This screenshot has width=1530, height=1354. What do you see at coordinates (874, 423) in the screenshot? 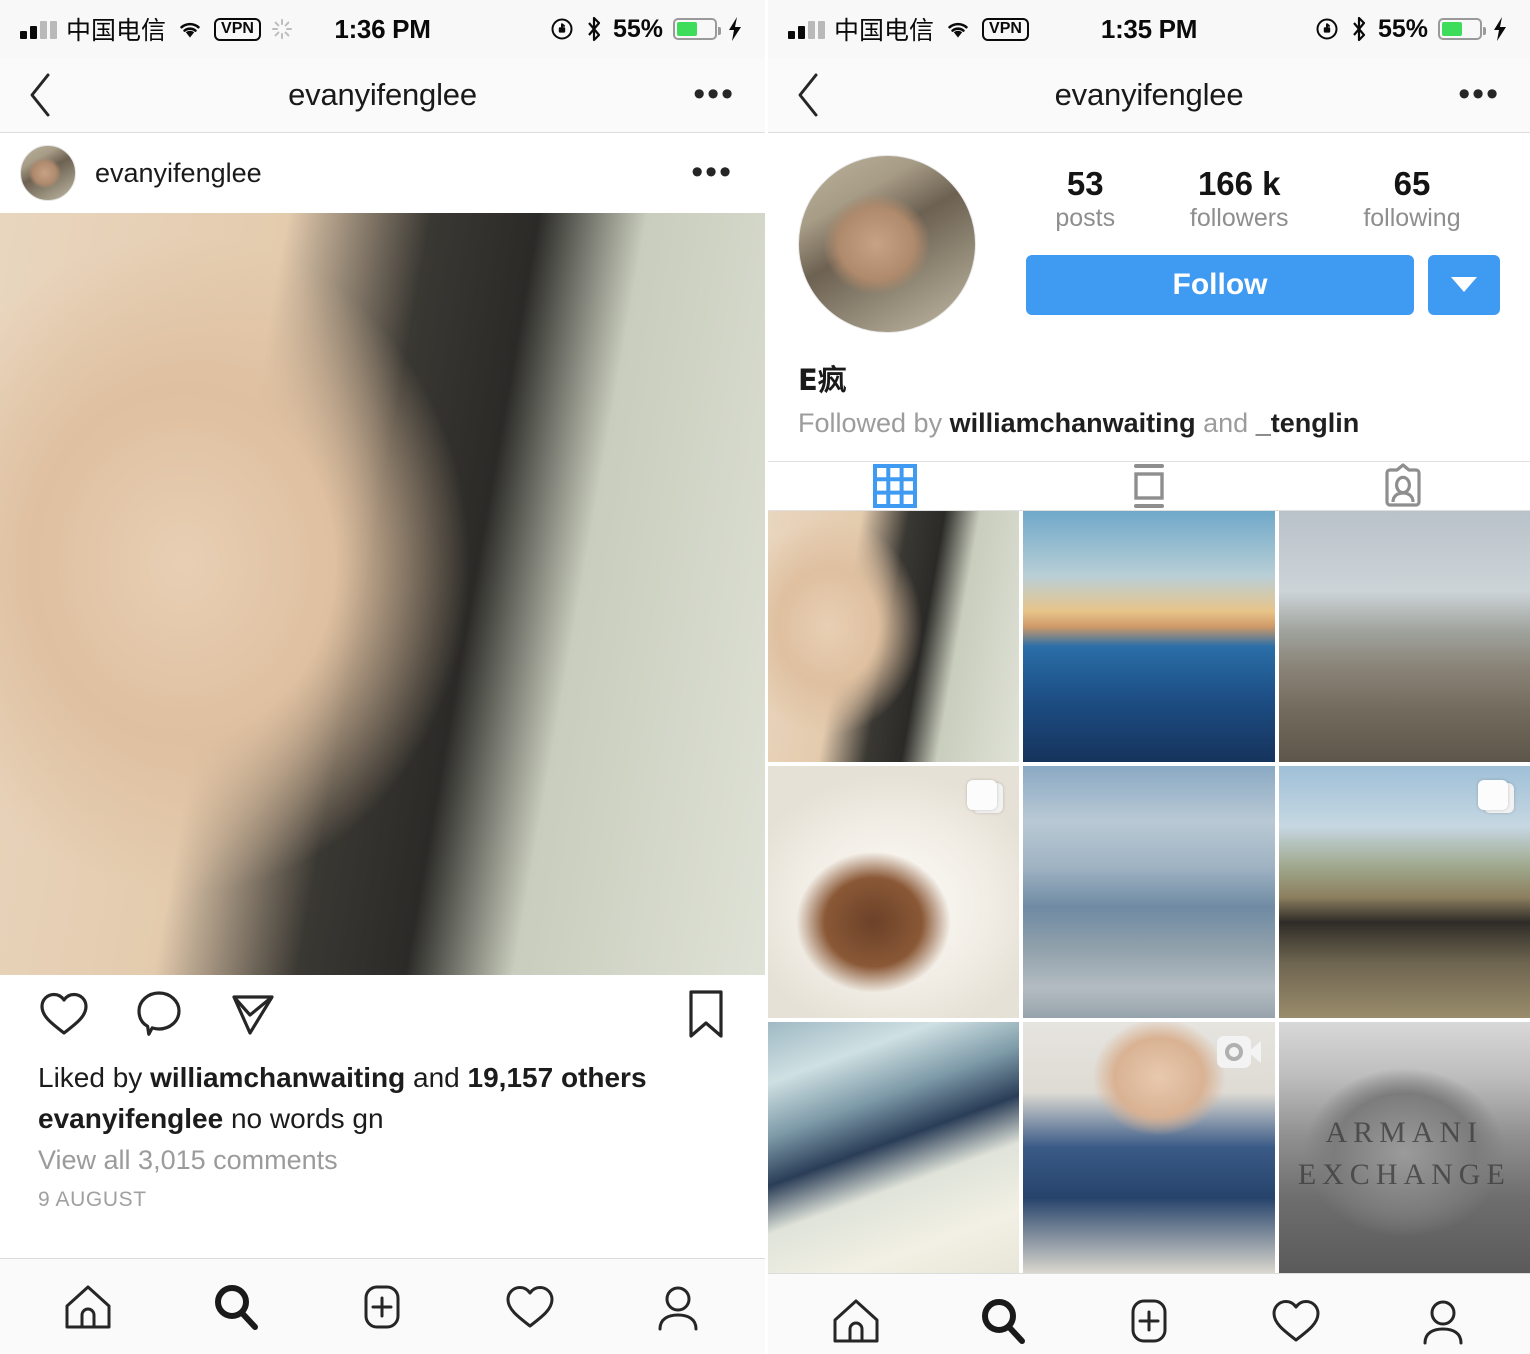
I see `followed-prefix: Followed by` at bounding box center [874, 423].